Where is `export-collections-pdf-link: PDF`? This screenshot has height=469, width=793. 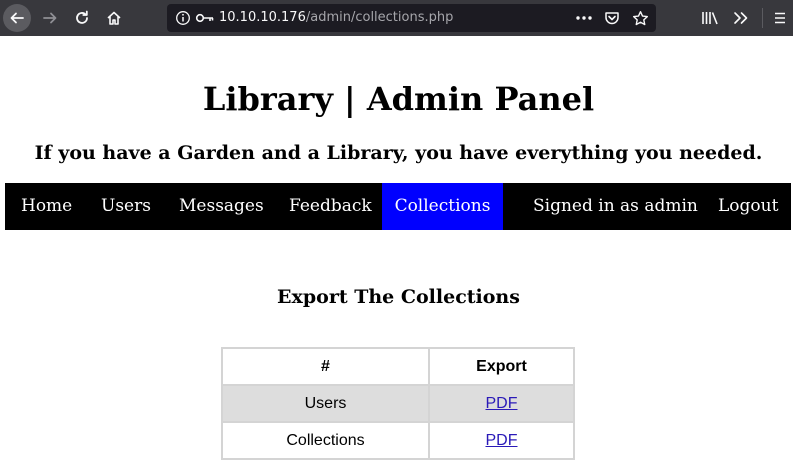 export-collections-pdf-link: PDF is located at coordinates (502, 440).